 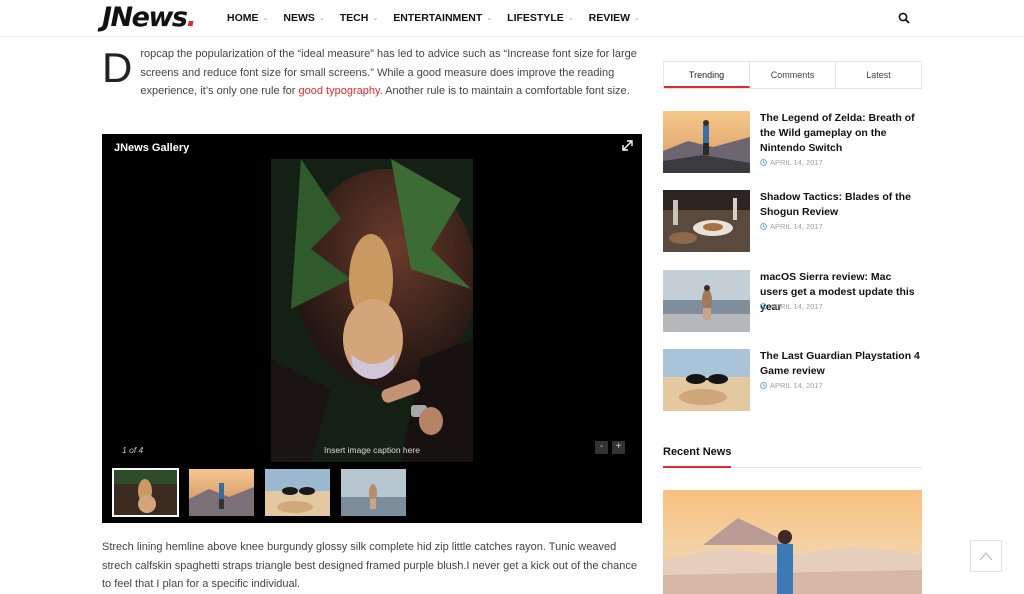 What do you see at coordinates (601, 447) in the screenshot?
I see `zoom-out-button: -` at bounding box center [601, 447].